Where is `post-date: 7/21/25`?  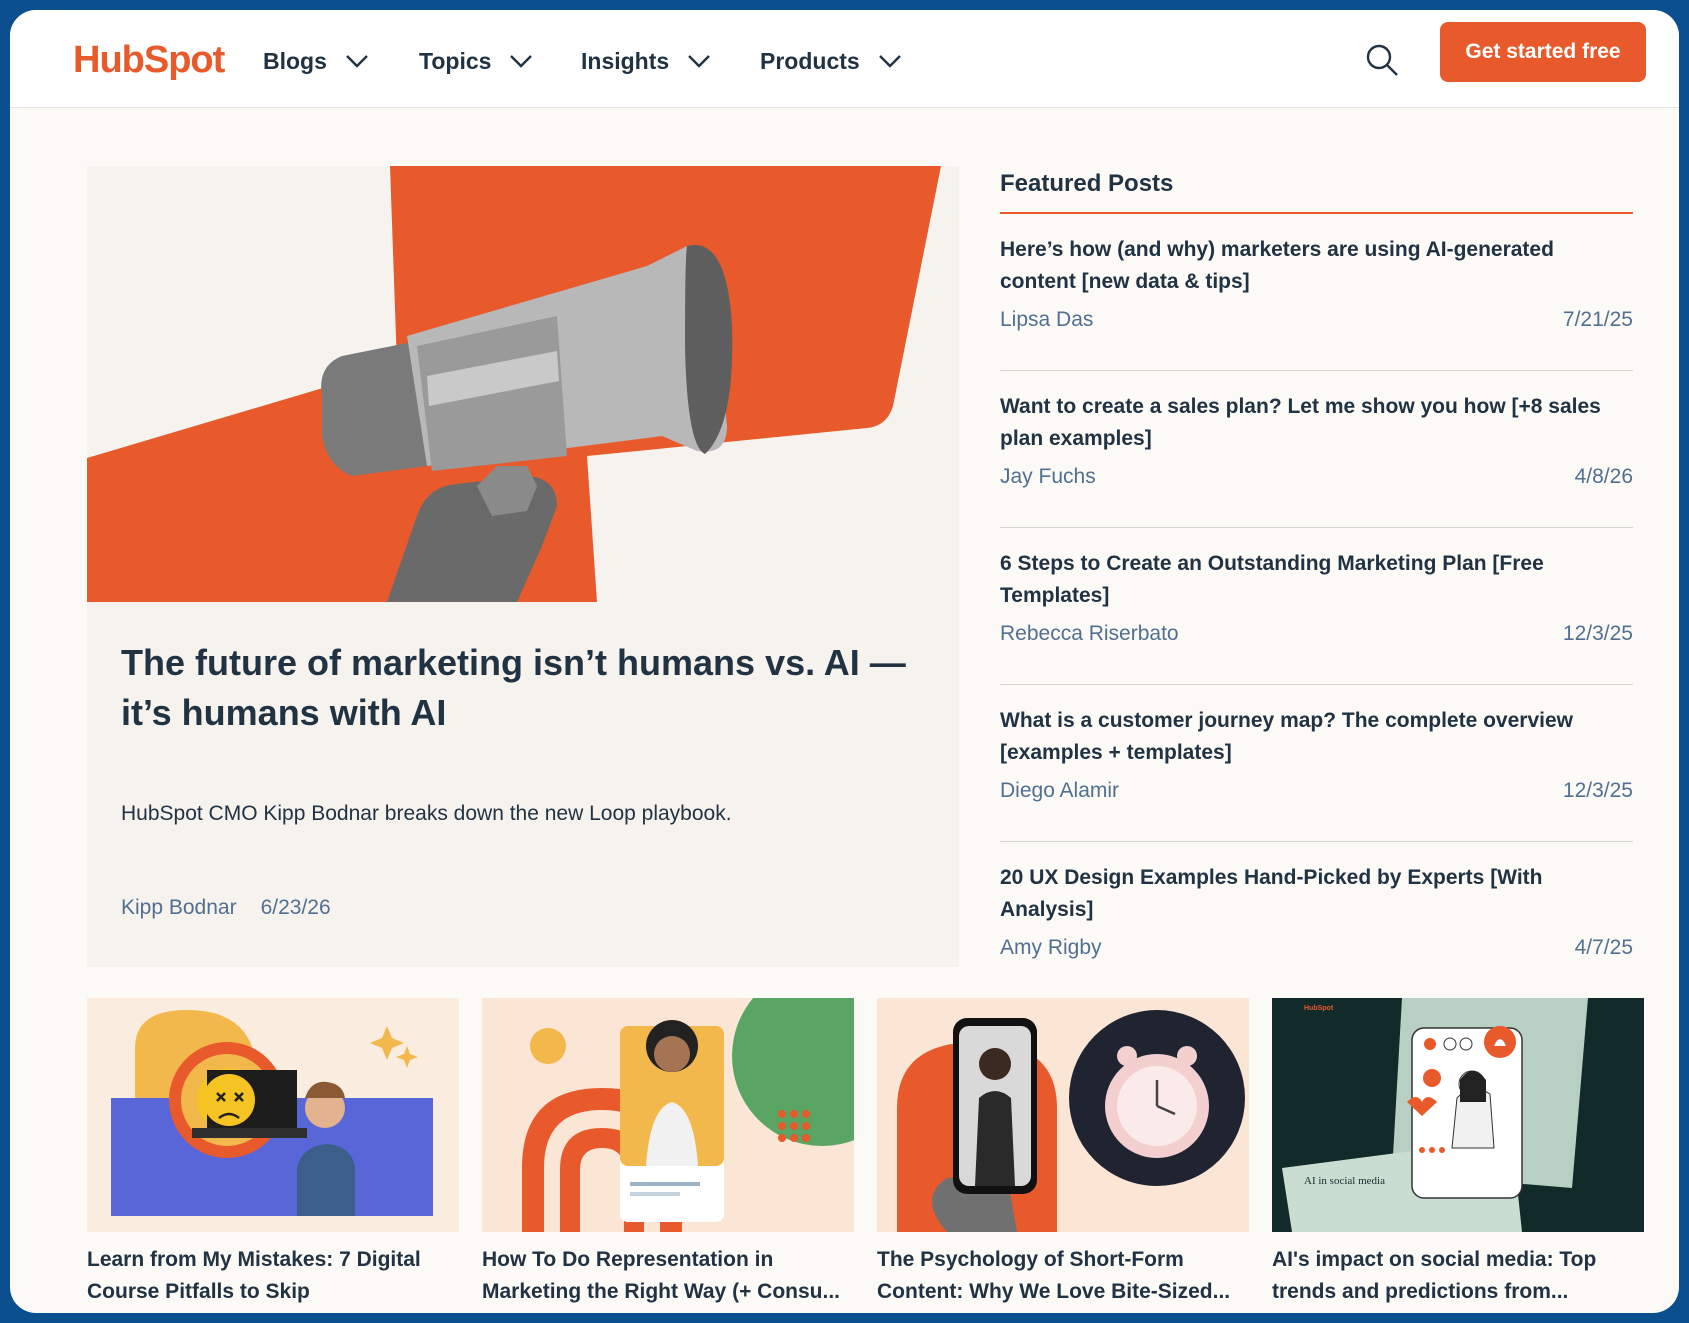 post-date: 7/21/25 is located at coordinates (1597, 319).